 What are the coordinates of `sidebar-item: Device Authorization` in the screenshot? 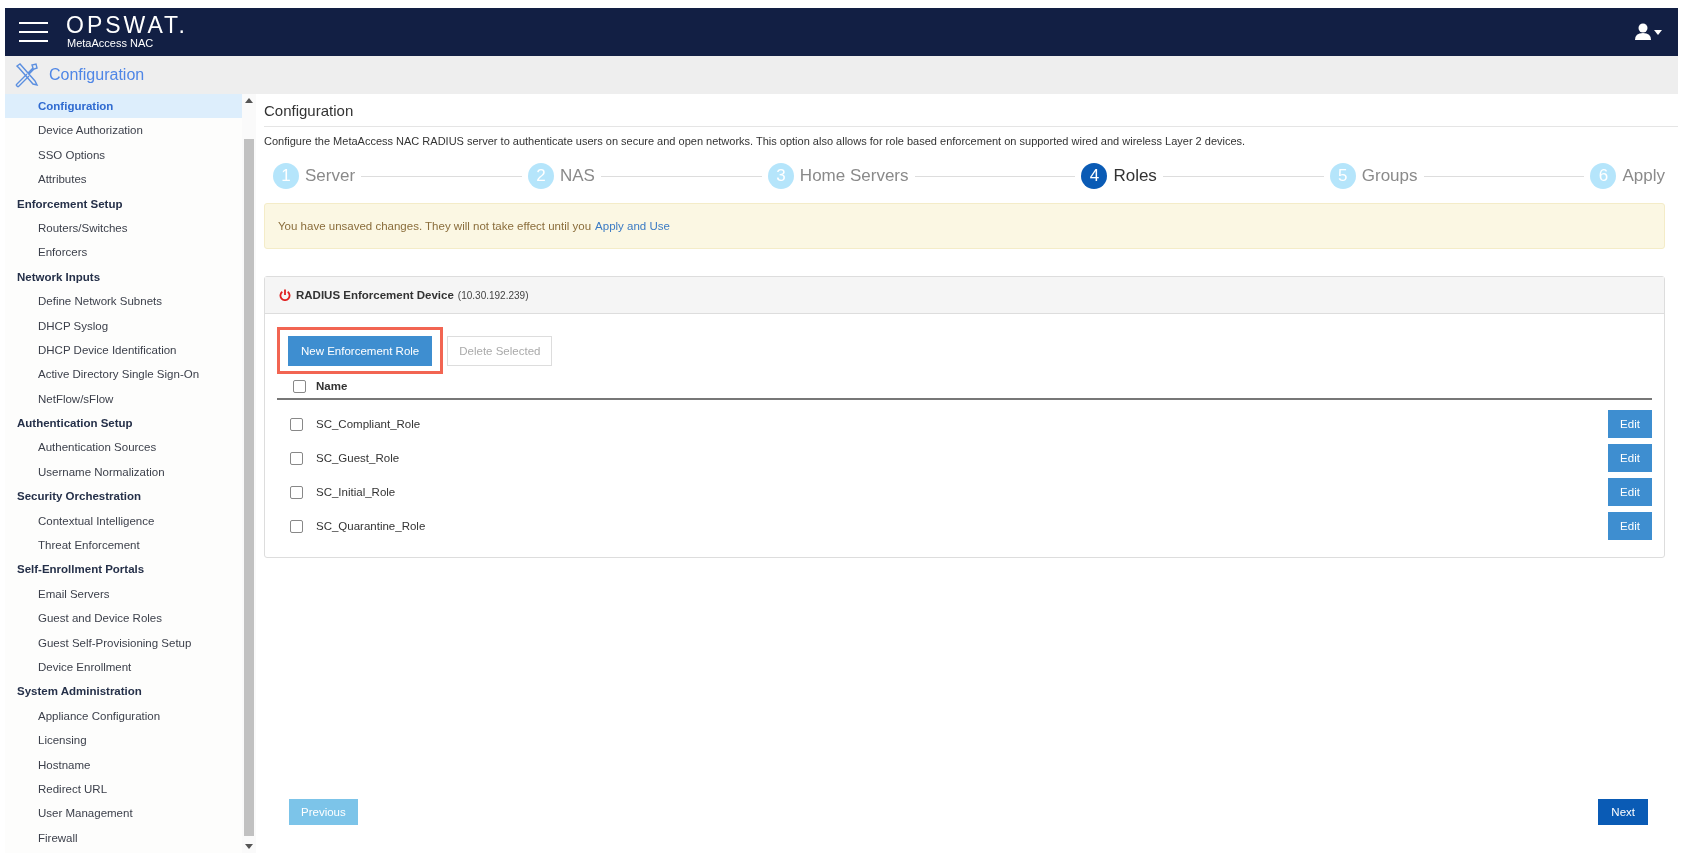 It's located at (123, 130).